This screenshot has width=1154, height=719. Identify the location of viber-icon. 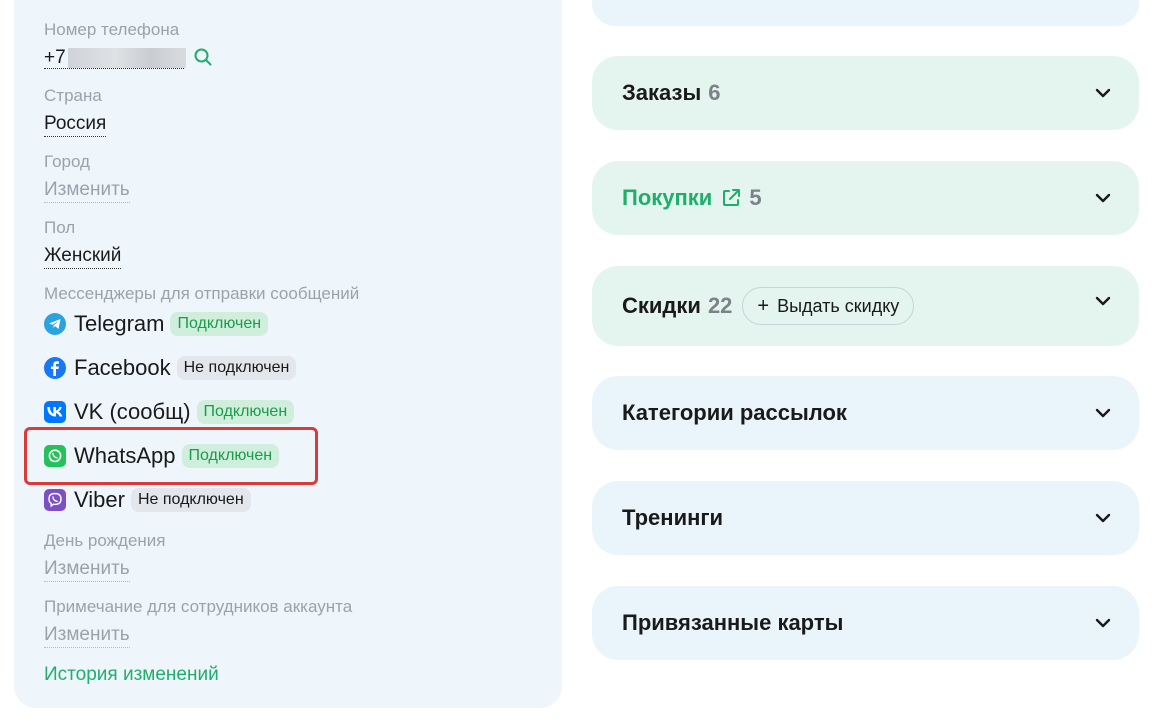
(55, 500).